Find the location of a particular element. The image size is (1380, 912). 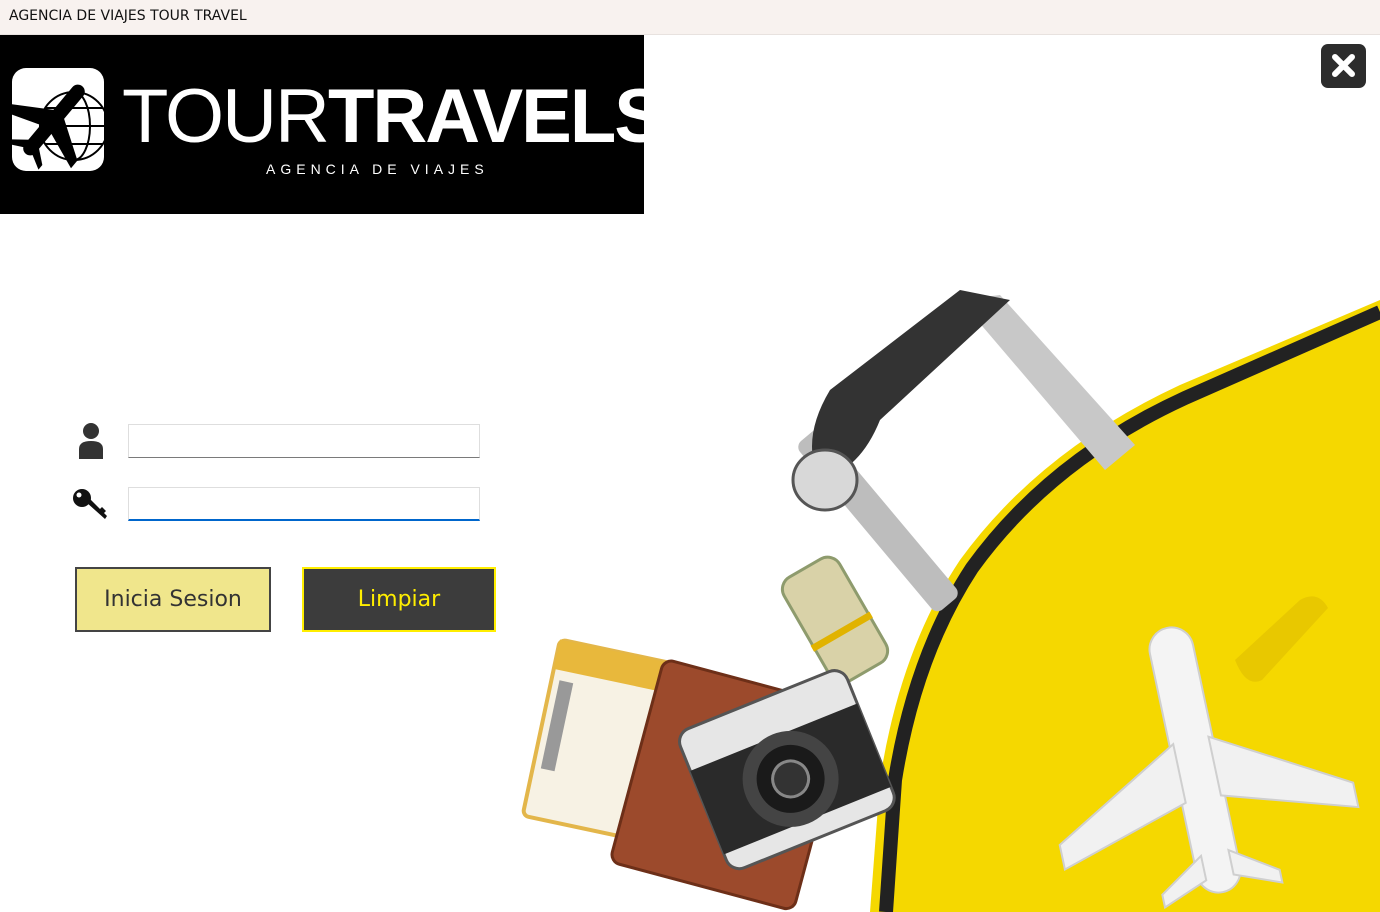

key-icon is located at coordinates (90, 504).